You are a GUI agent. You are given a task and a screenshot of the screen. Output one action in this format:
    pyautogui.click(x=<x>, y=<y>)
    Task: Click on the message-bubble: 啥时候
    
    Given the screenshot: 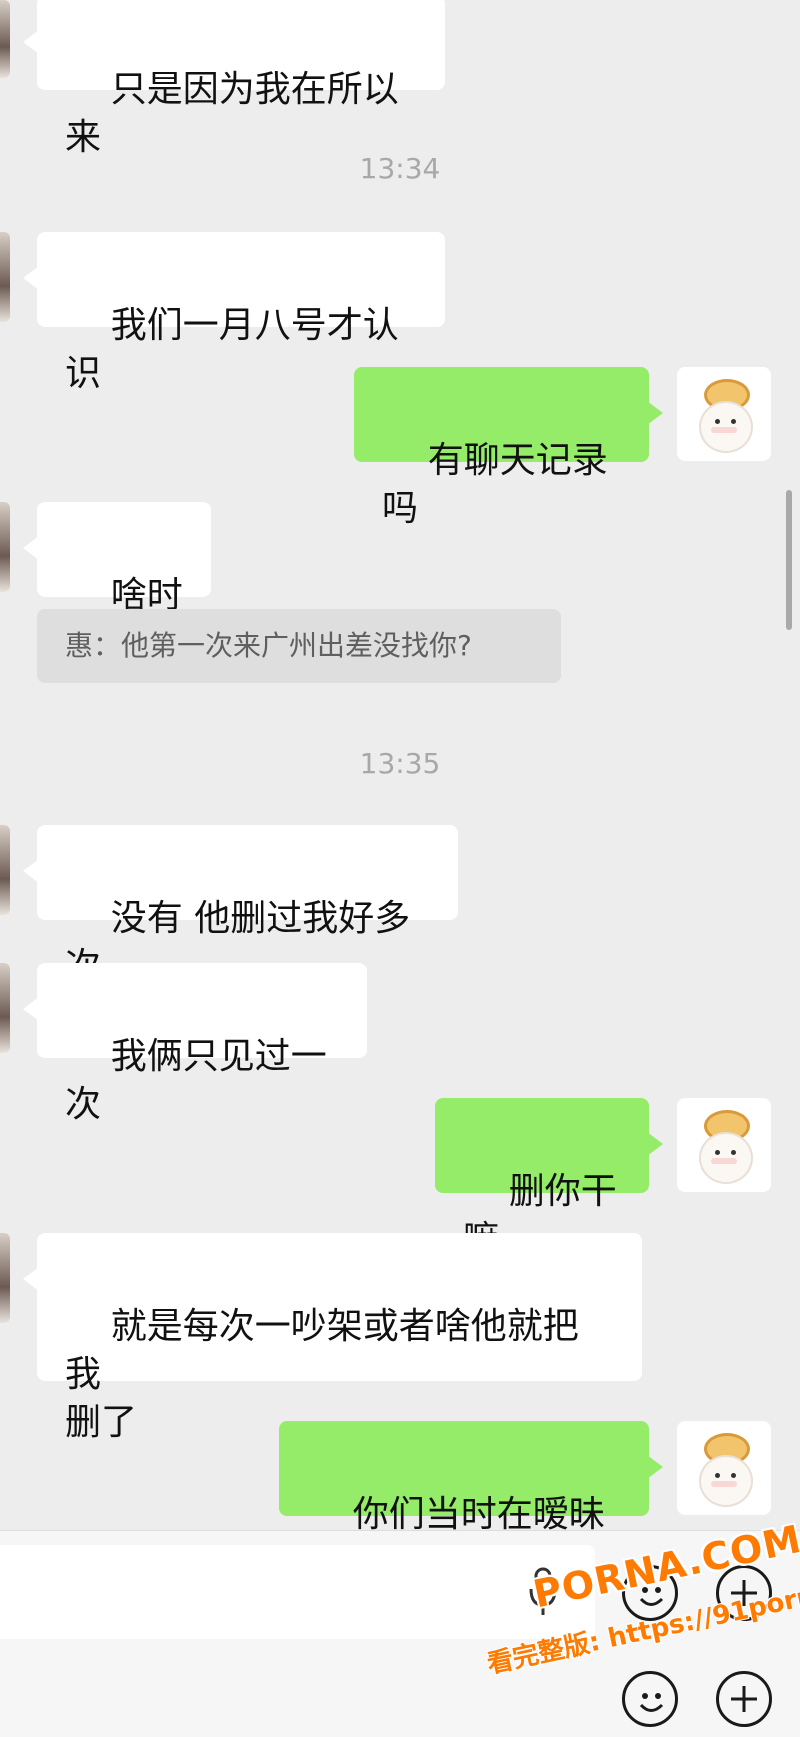 What is the action you would take?
    pyautogui.click(x=117, y=583)
    